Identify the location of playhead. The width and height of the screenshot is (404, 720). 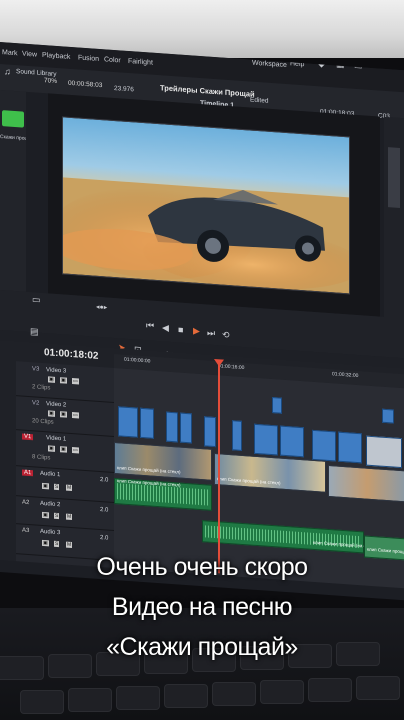
(219, 468).